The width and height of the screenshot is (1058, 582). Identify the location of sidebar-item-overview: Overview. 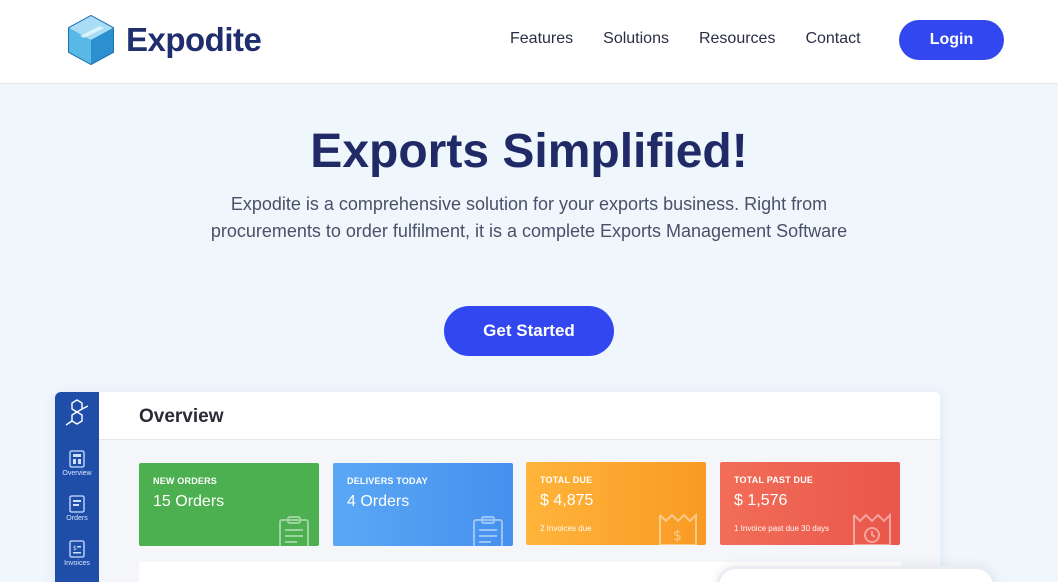
(77, 463).